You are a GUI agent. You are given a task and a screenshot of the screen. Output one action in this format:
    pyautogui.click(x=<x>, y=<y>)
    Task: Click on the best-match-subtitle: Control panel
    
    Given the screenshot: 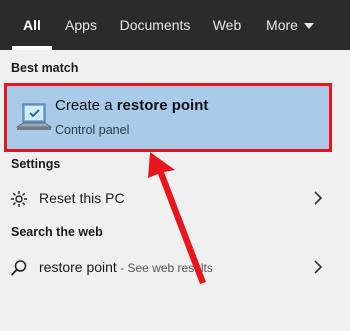 What is the action you would take?
    pyautogui.click(x=92, y=130)
    